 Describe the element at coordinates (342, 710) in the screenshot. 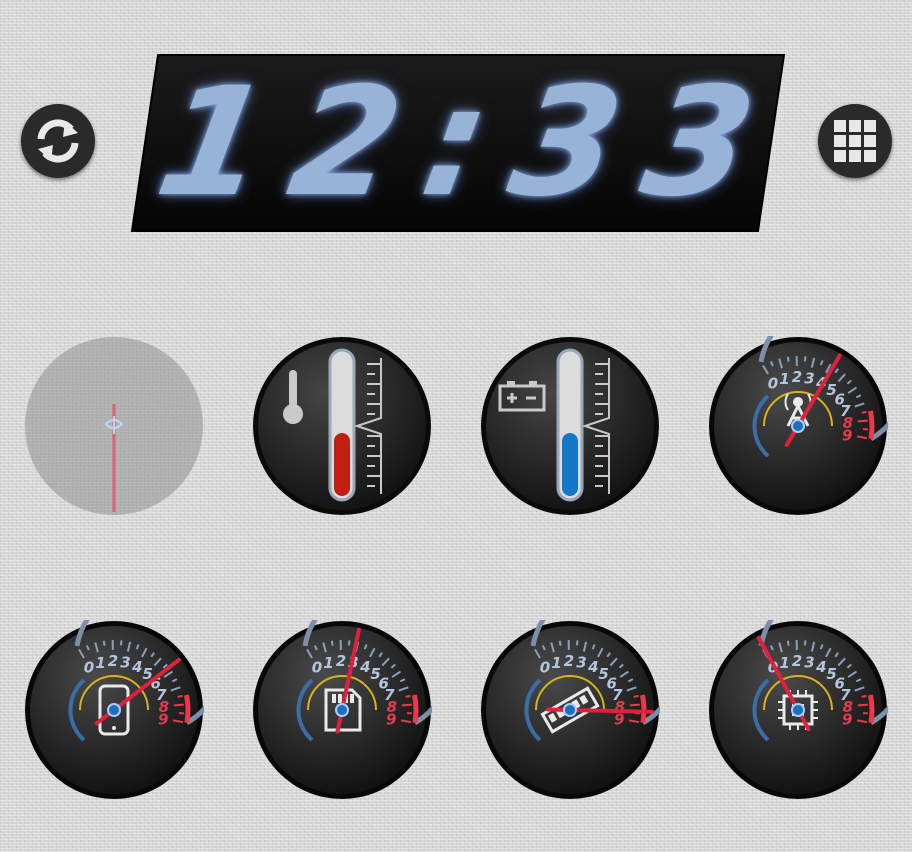

I see `sd-card-gauge: 0123456789` at that location.